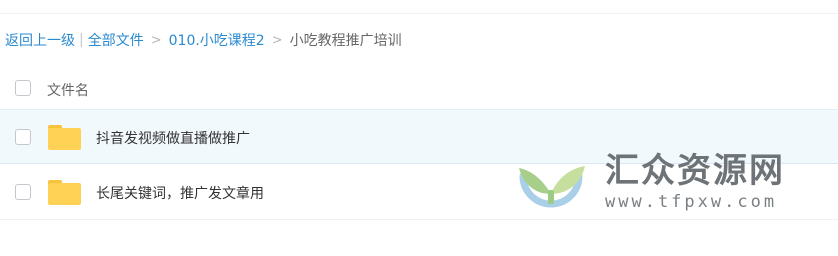  What do you see at coordinates (552, 187) in the screenshot?
I see `watermark-logo-icon` at bounding box center [552, 187].